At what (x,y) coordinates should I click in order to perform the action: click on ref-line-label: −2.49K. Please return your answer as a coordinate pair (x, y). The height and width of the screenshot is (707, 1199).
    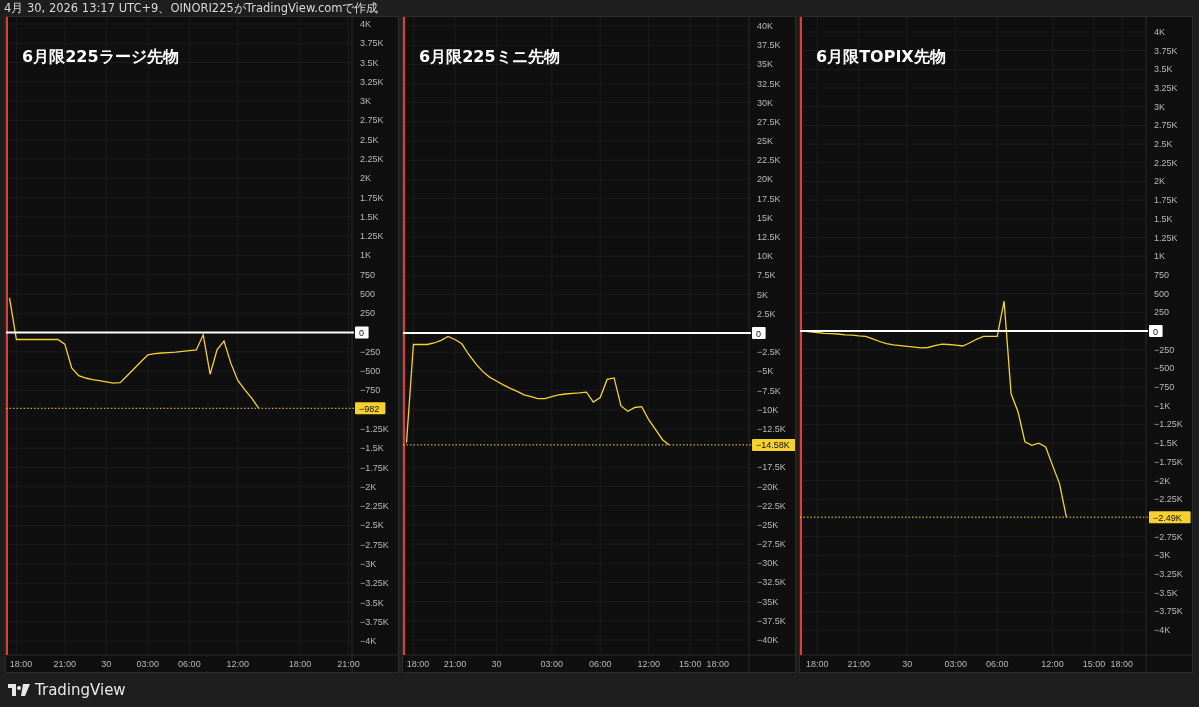
    Looking at the image, I should click on (1167, 517).